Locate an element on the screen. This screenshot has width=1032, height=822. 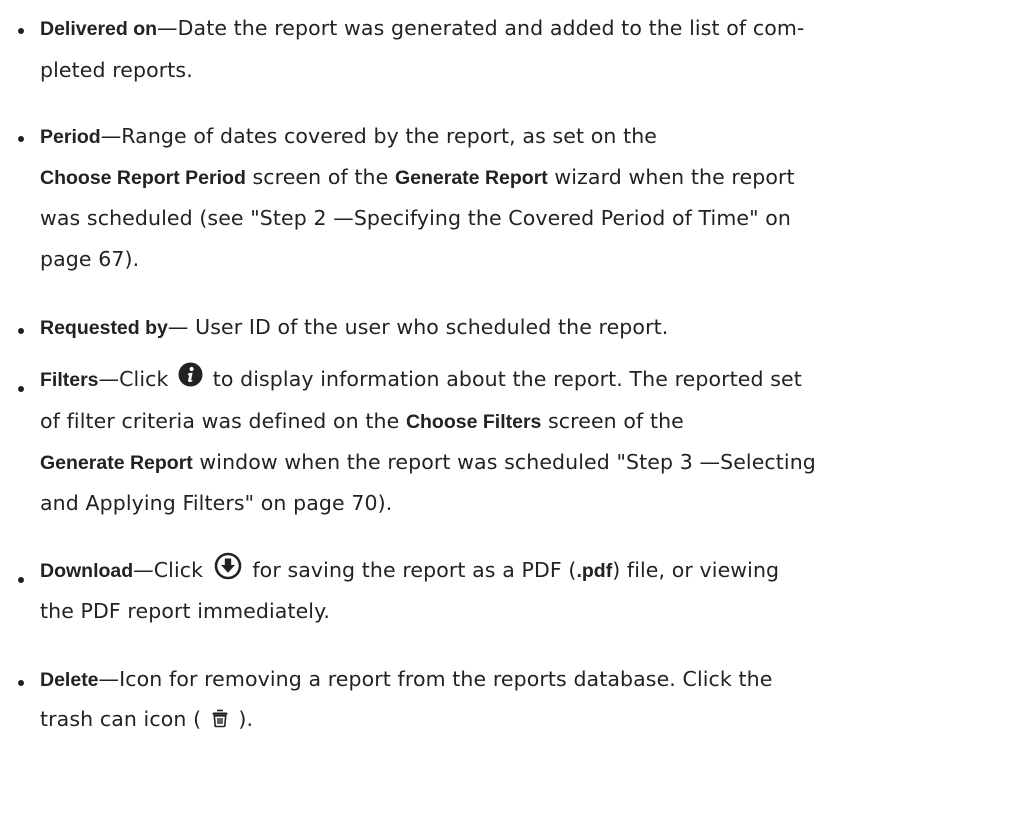
term-label: Delivered on is located at coordinates (99, 29).